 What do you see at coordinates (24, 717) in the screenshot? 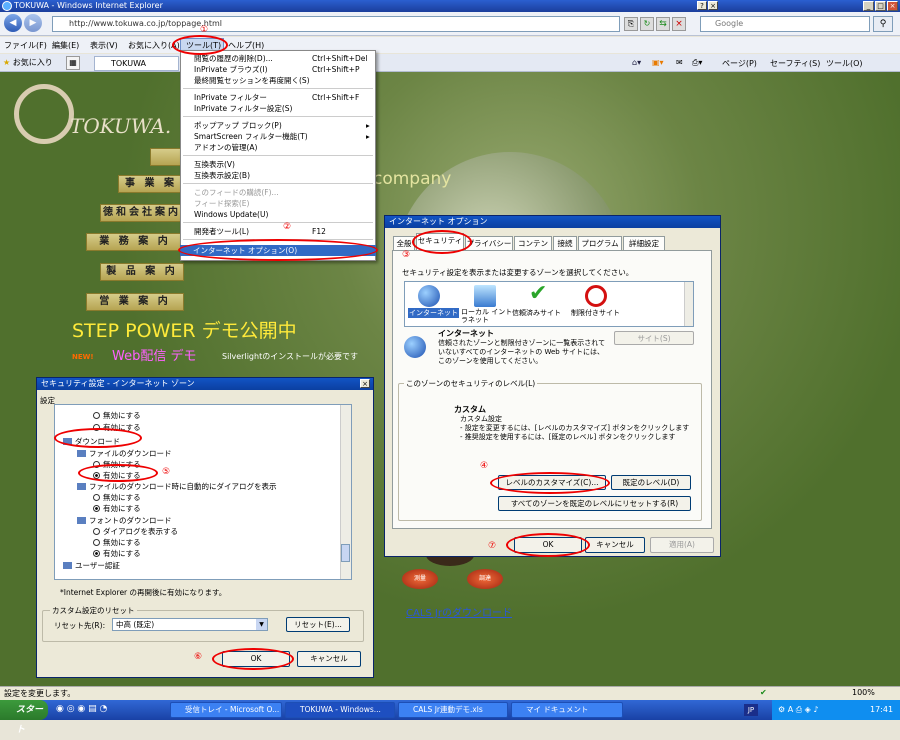
I see `start-button: スタート` at bounding box center [24, 717].